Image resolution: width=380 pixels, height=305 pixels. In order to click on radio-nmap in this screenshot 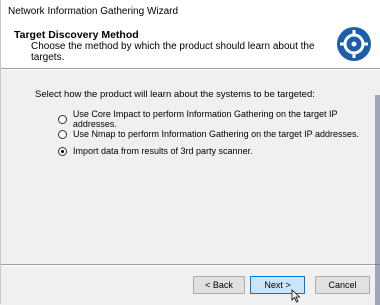, I will do `click(62, 134)`.